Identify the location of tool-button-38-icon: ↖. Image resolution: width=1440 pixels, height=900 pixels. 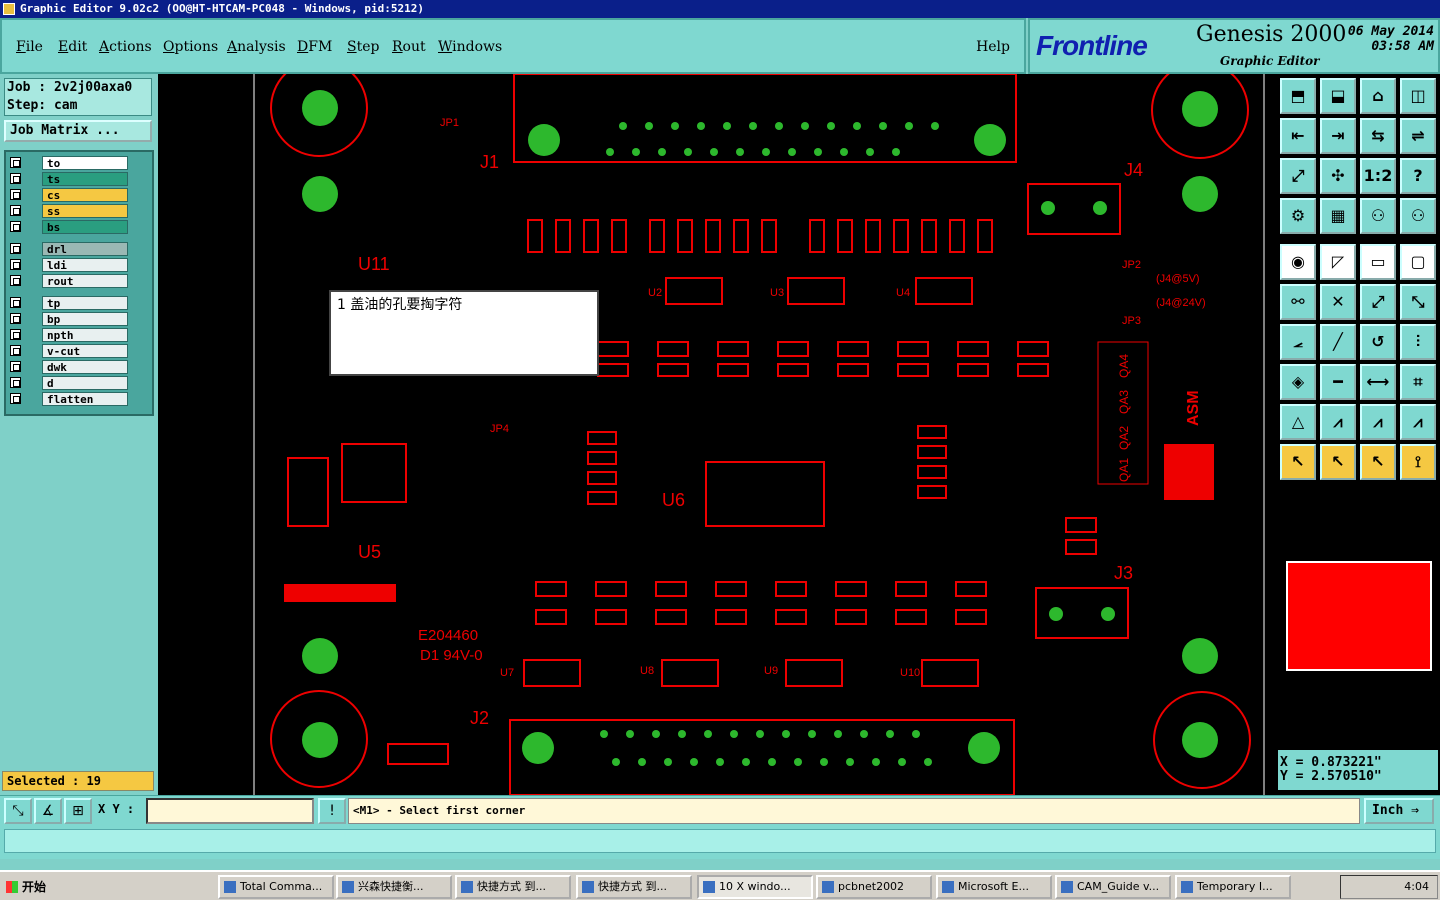
(1338, 462).